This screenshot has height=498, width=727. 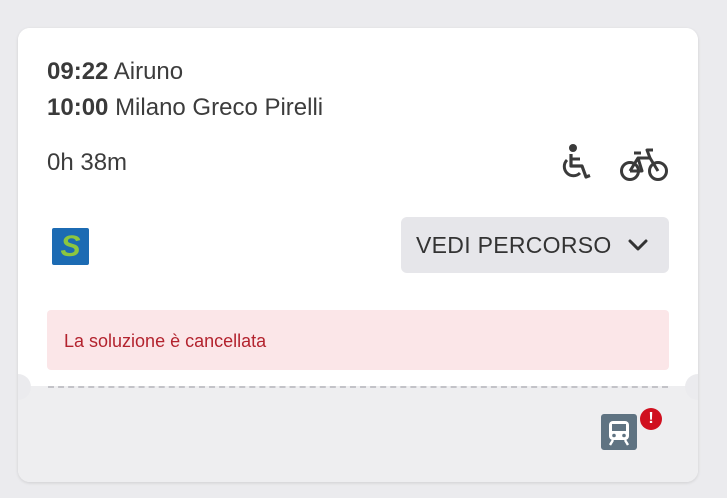 What do you see at coordinates (165, 341) in the screenshot?
I see `alert-message: La soluzione è cancellata` at bounding box center [165, 341].